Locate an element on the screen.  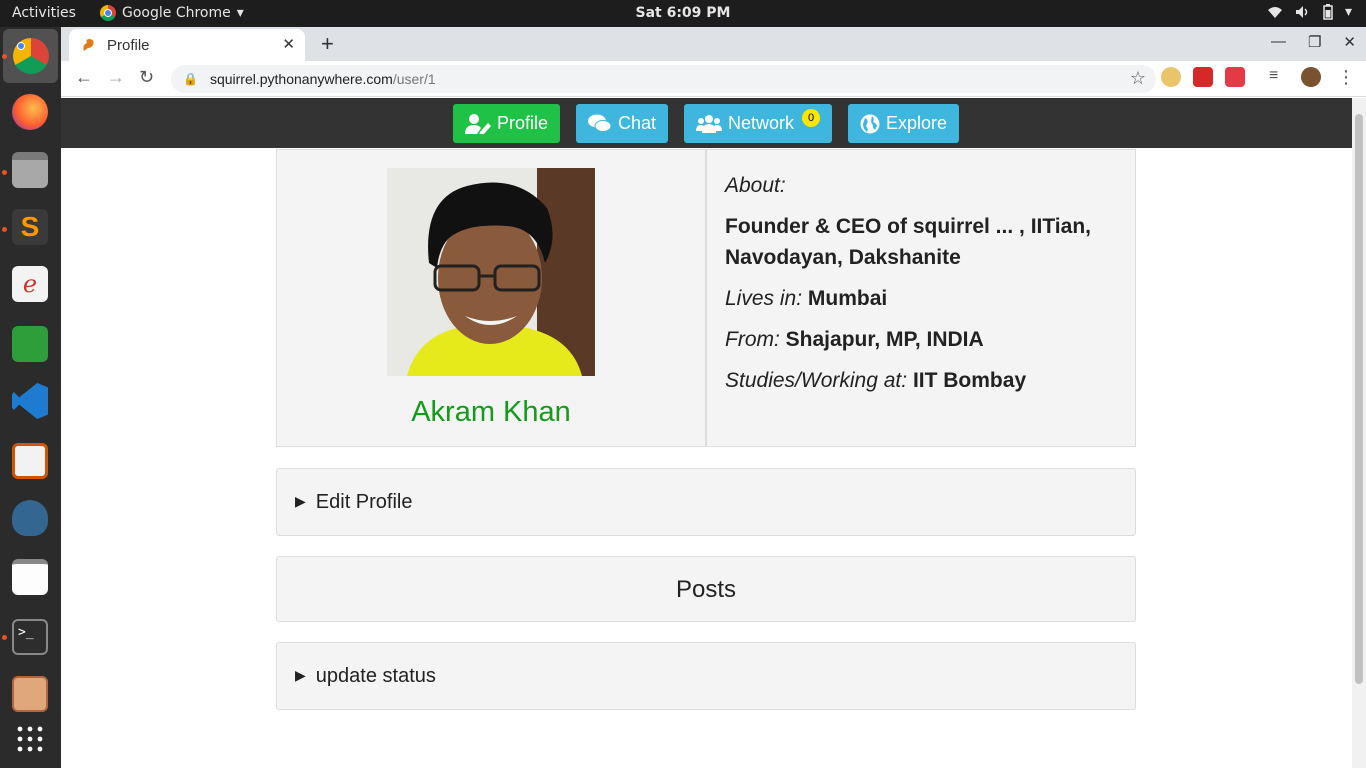
from-value: Shajapur, MP, INDIA is located at coordinates (884, 339).